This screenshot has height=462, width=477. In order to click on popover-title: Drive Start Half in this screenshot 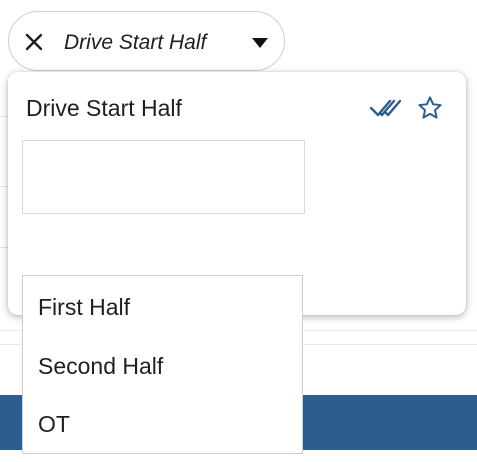, I will do `click(104, 108)`.